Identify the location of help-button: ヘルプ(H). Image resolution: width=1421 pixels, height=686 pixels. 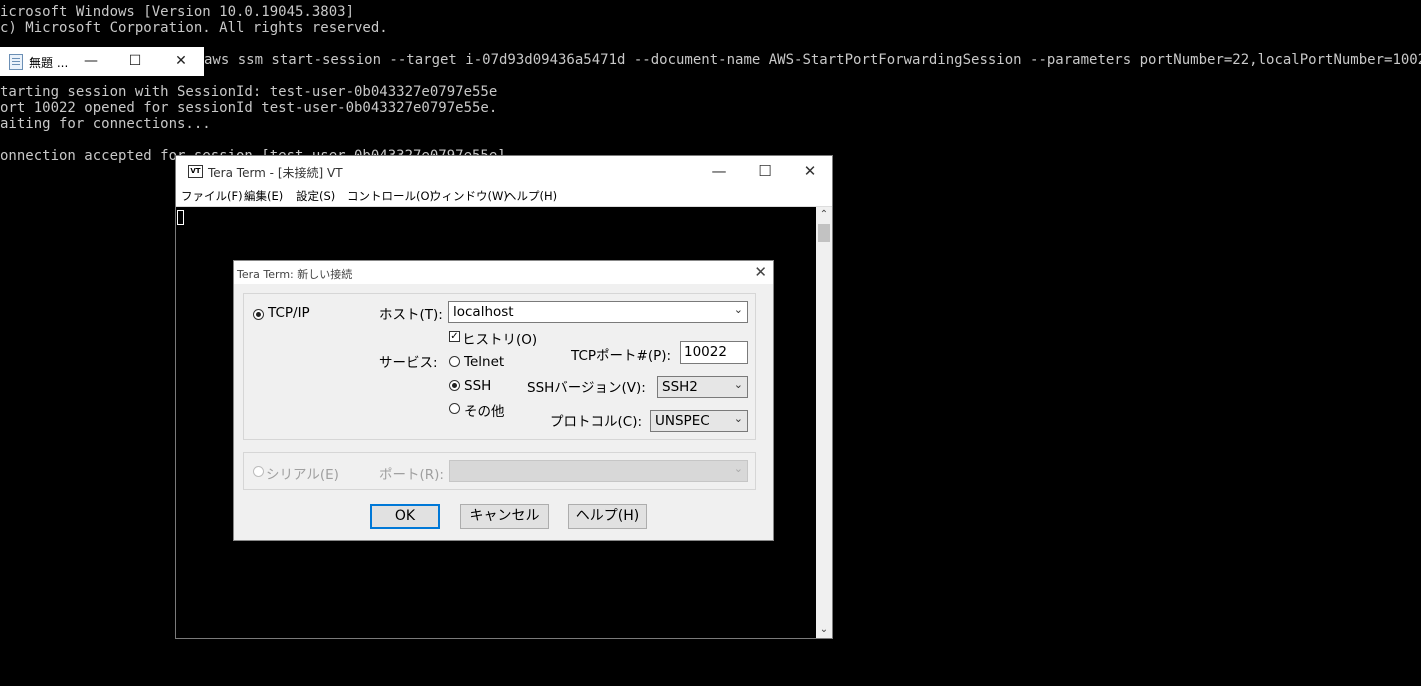
(607, 516).